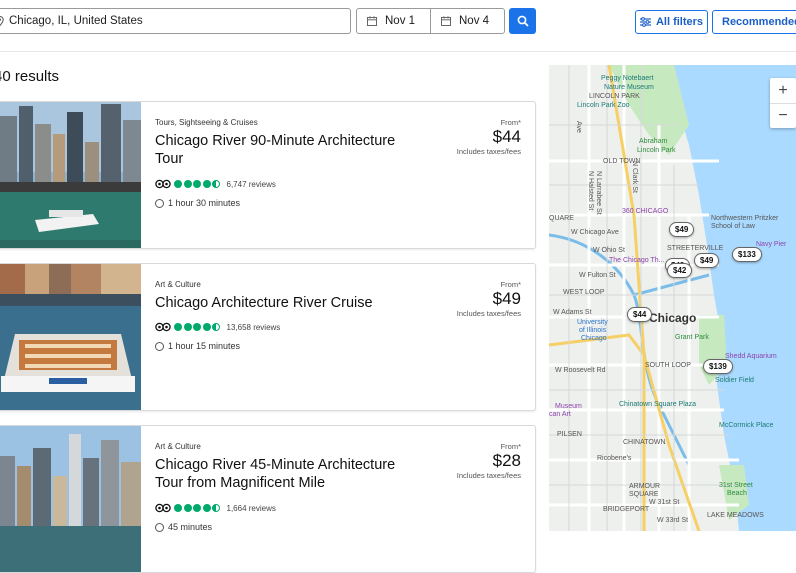  I want to click on map-label-w-fulton: W Fulton St, so click(597, 275).